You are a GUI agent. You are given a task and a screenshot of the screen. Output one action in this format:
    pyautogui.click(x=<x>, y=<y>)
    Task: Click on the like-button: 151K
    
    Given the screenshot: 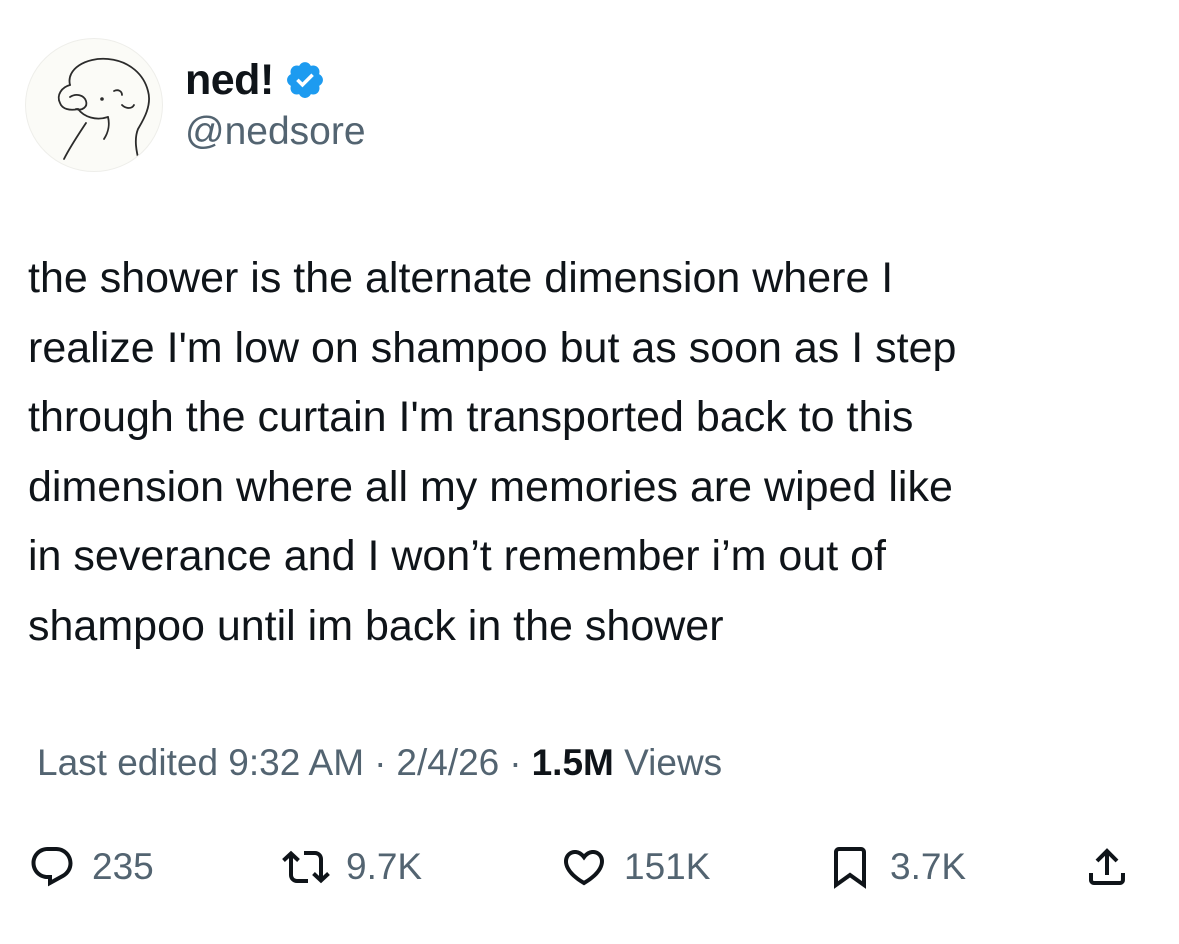 What is the action you would take?
    pyautogui.click(x=635, y=867)
    